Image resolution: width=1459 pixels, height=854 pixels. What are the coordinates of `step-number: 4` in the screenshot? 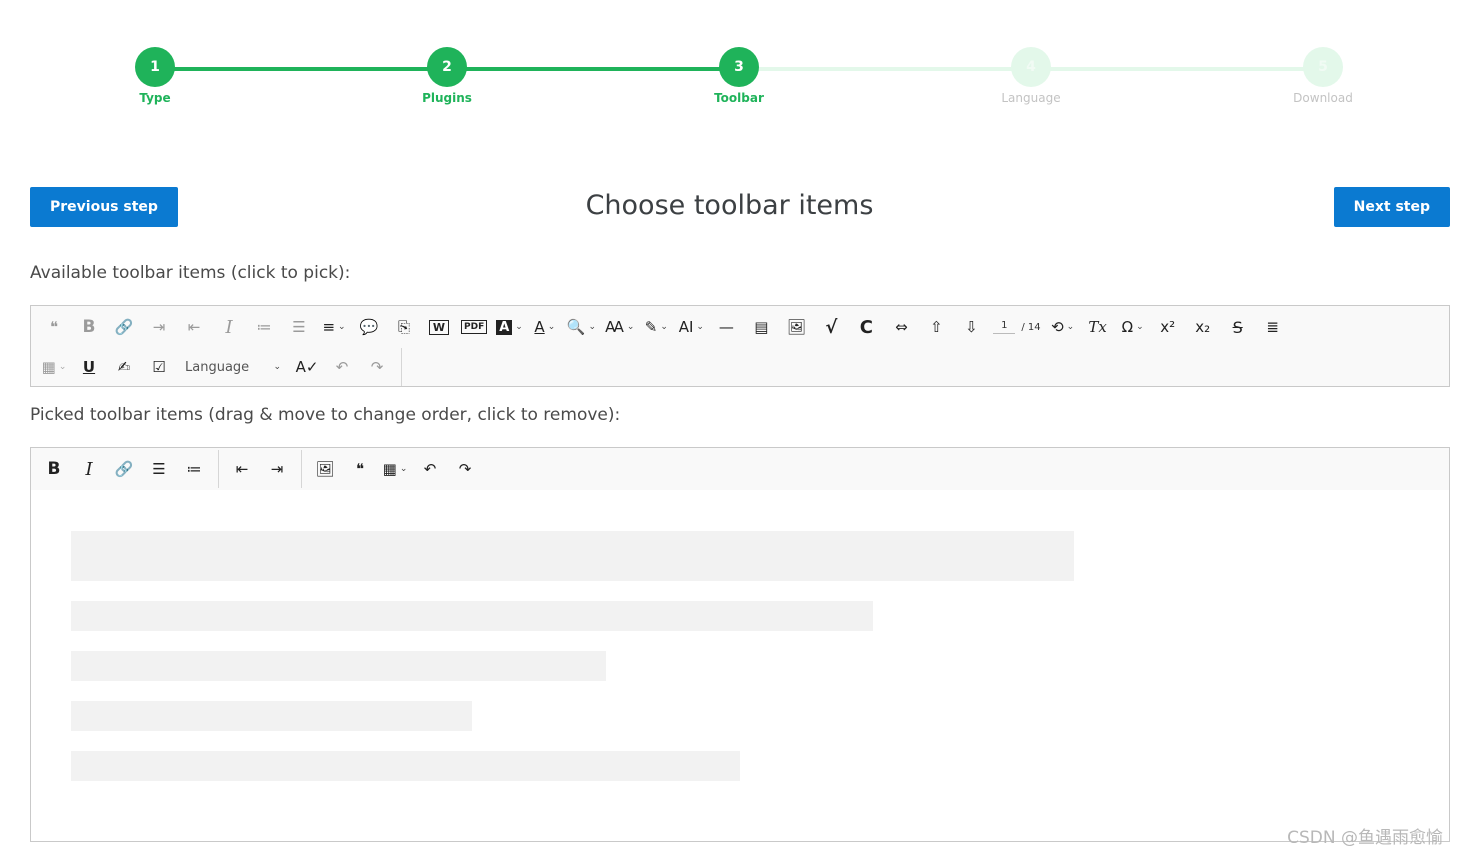 It's located at (1031, 67).